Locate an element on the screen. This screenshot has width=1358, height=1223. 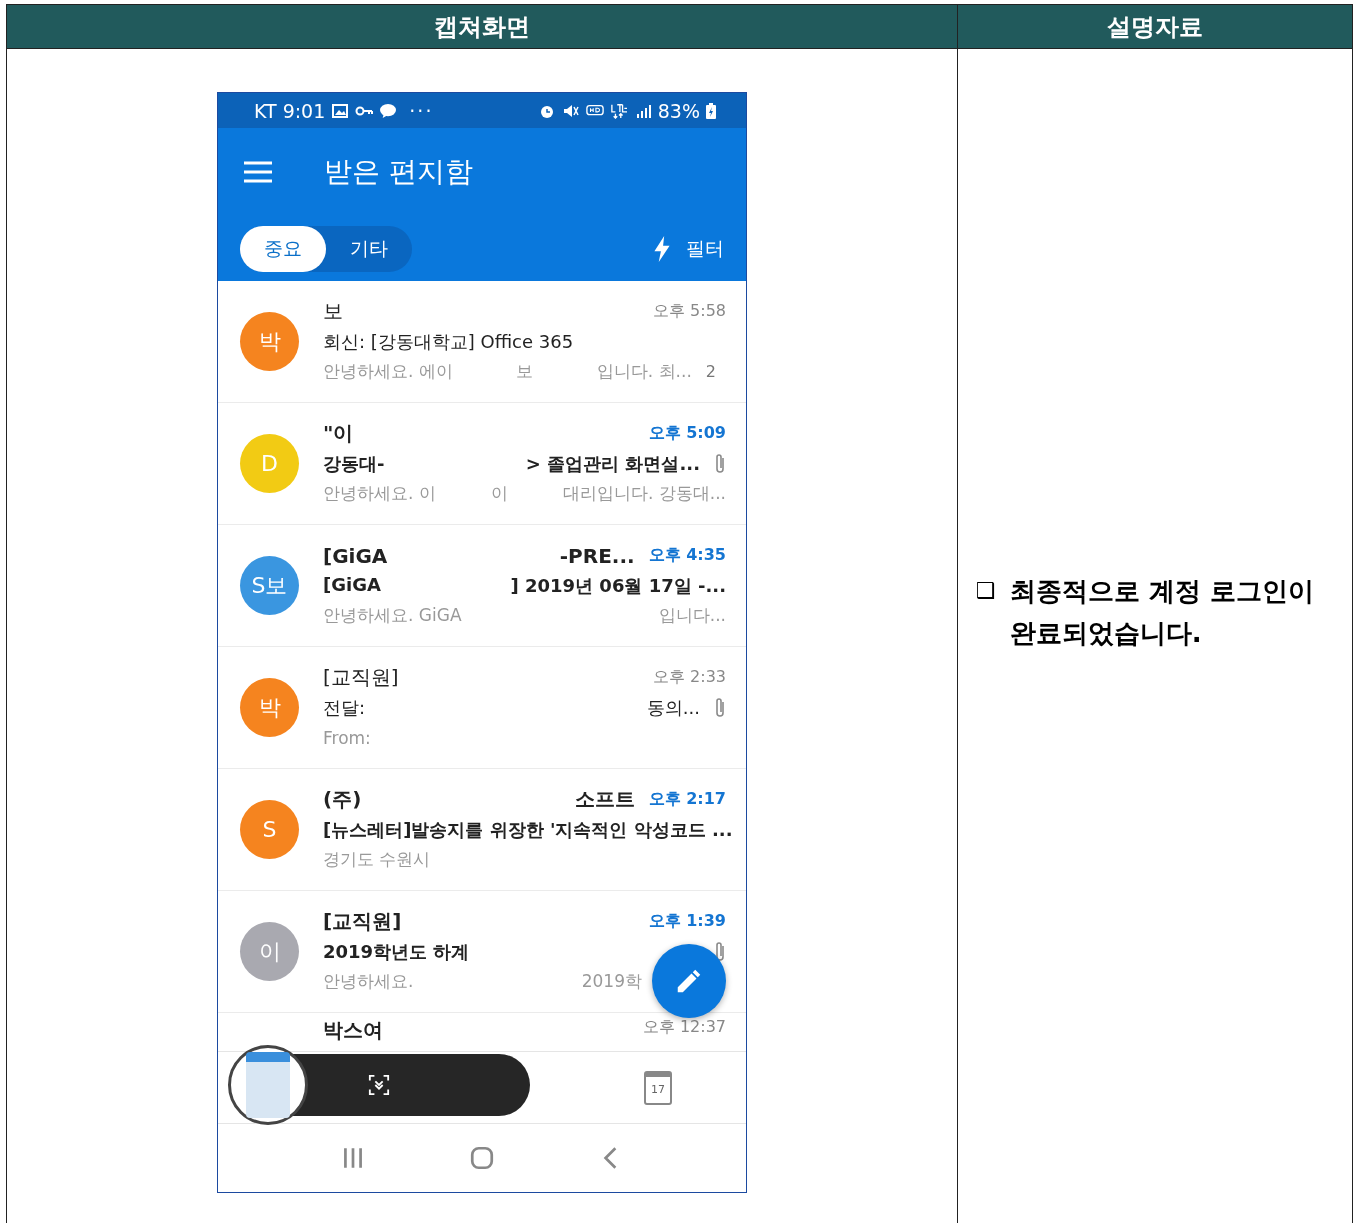
email-subject: 회신: [강동대학교] Office 365 is located at coordinates (448, 341).